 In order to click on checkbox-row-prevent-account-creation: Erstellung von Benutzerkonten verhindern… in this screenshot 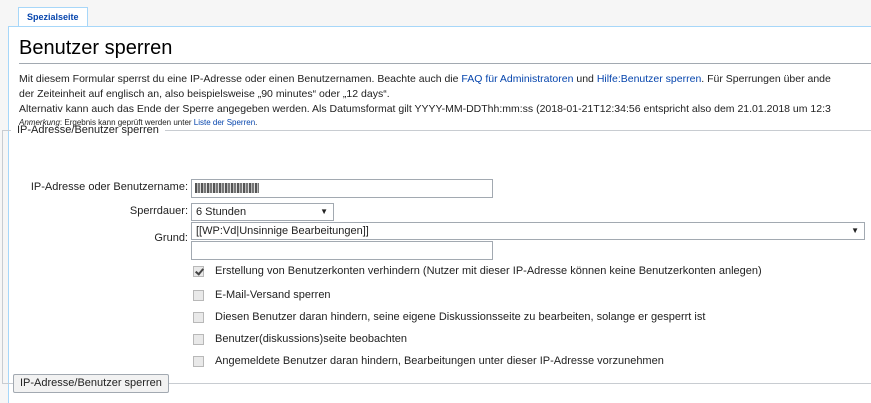, I will do `click(477, 271)`.